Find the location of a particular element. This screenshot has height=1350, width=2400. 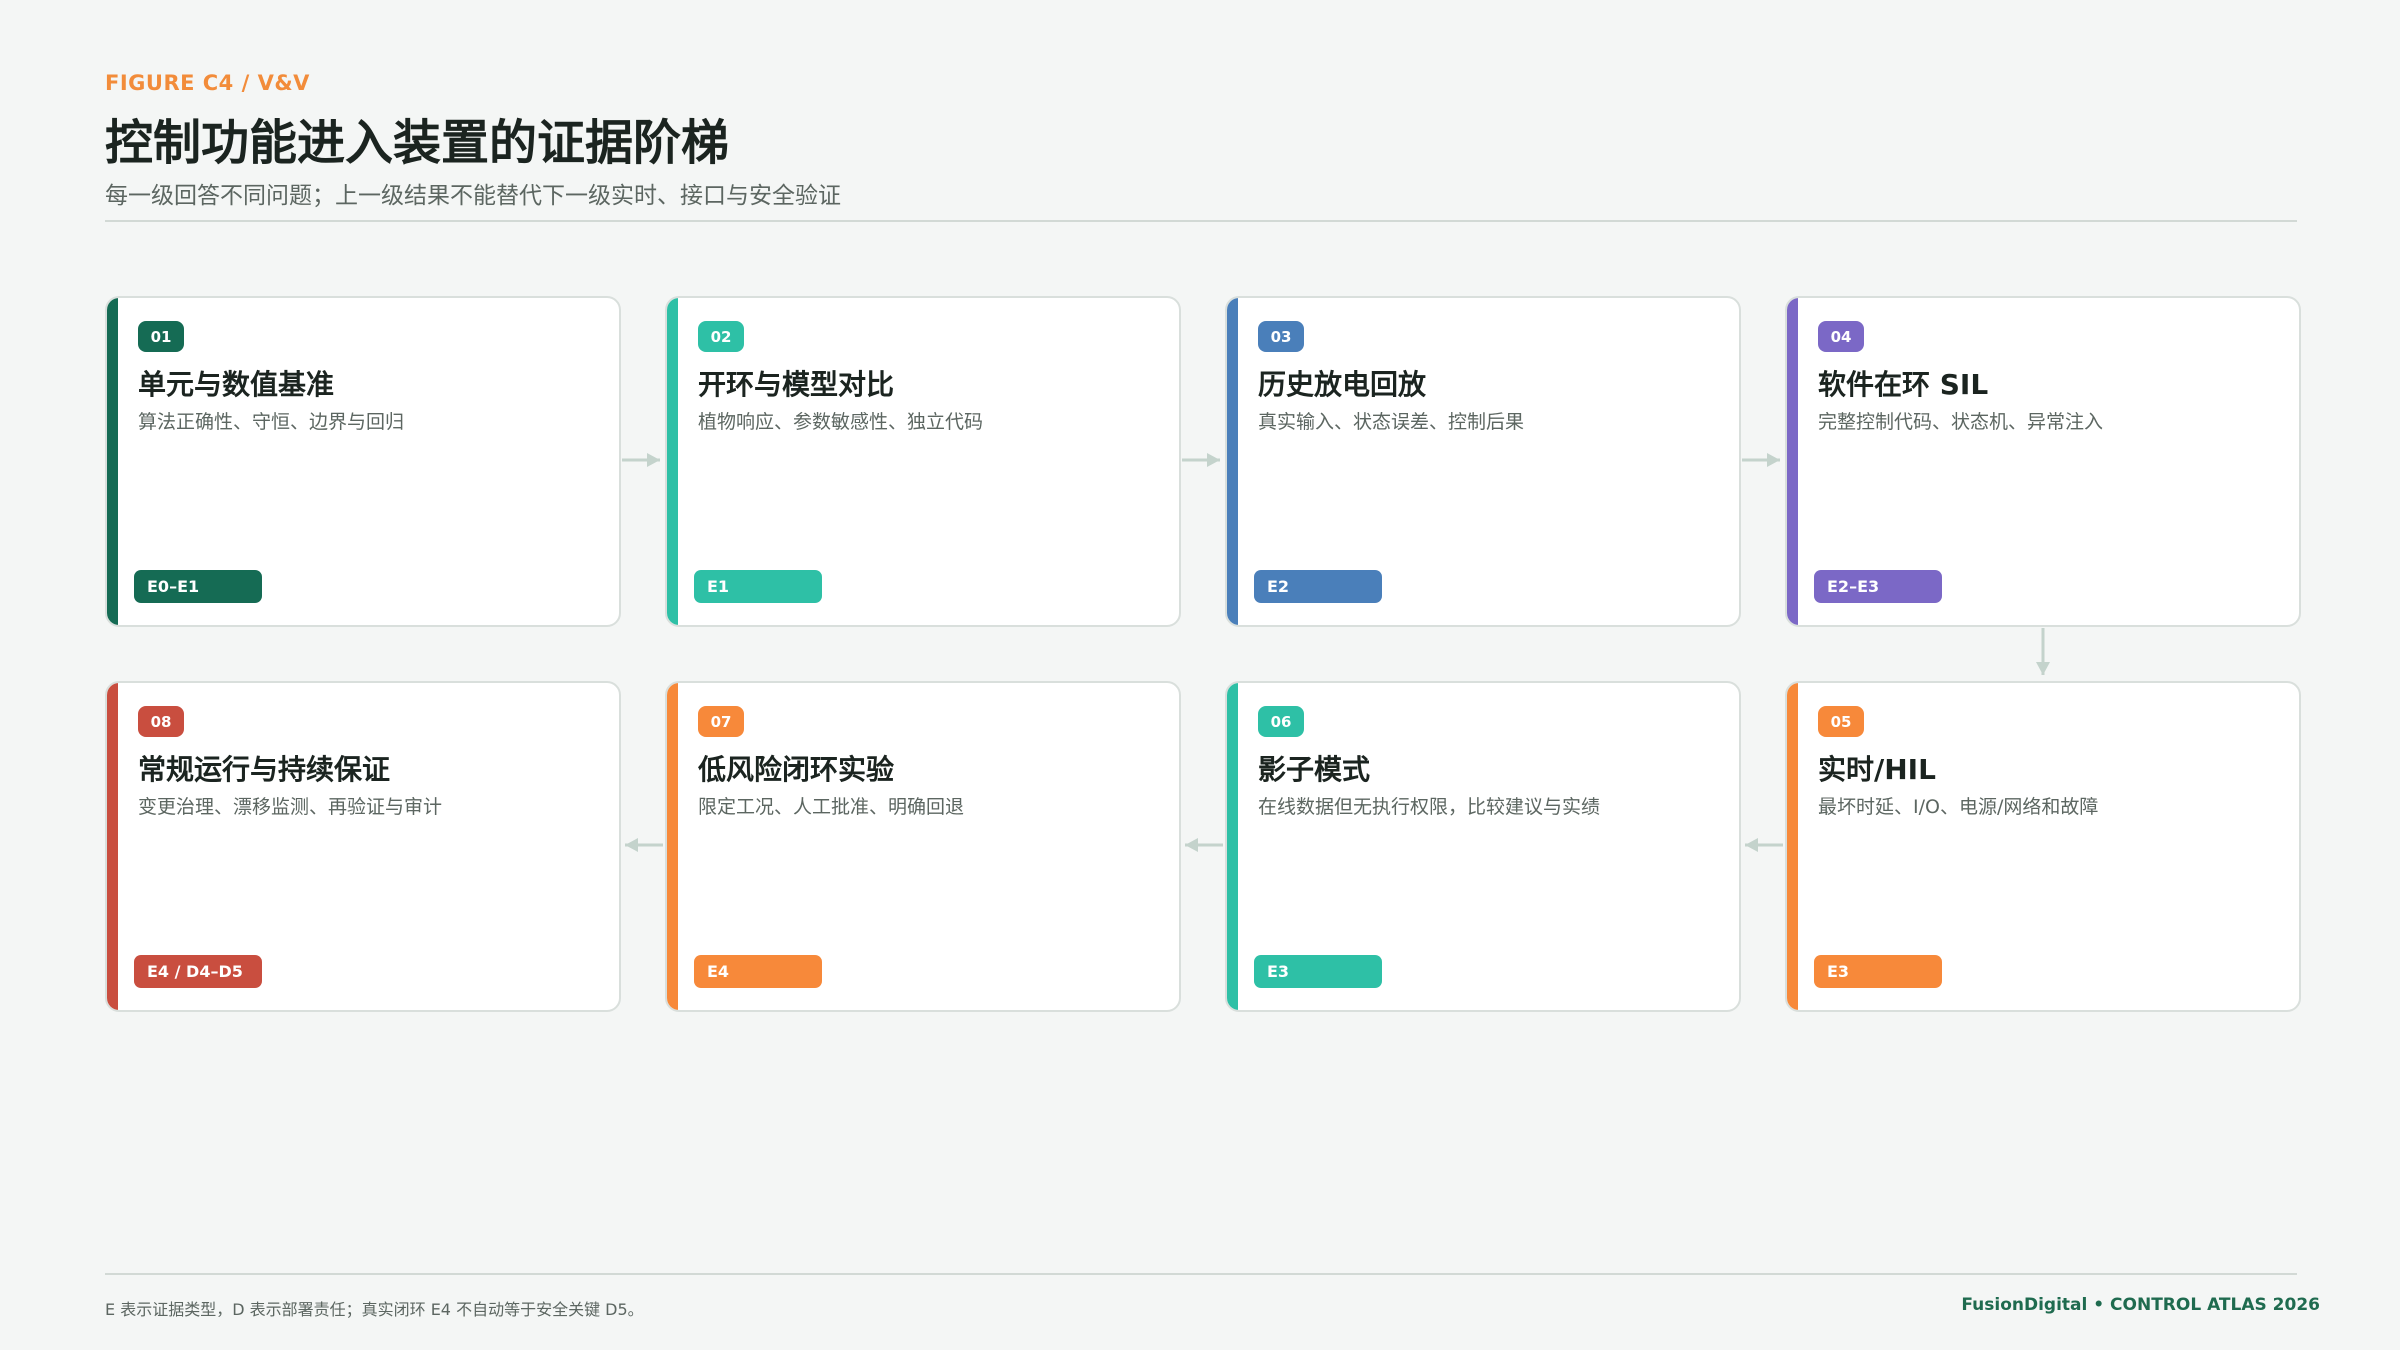

arrow-04-to-05-head is located at coordinates (2043, 668).